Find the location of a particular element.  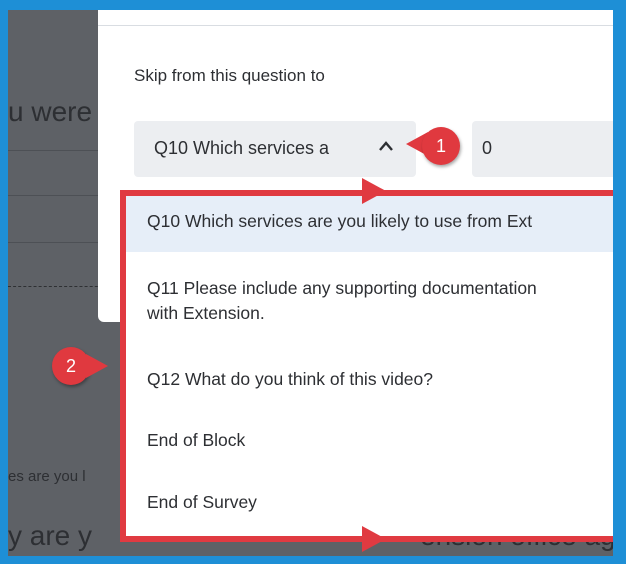

background-dashed-divider is located at coordinates (58, 286).